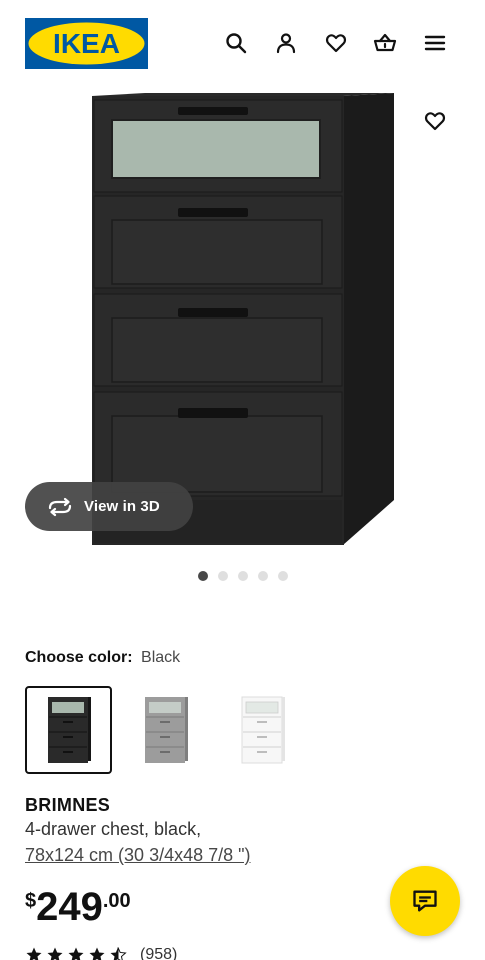  What do you see at coordinates (68, 730) in the screenshot?
I see `color-swatch-black` at bounding box center [68, 730].